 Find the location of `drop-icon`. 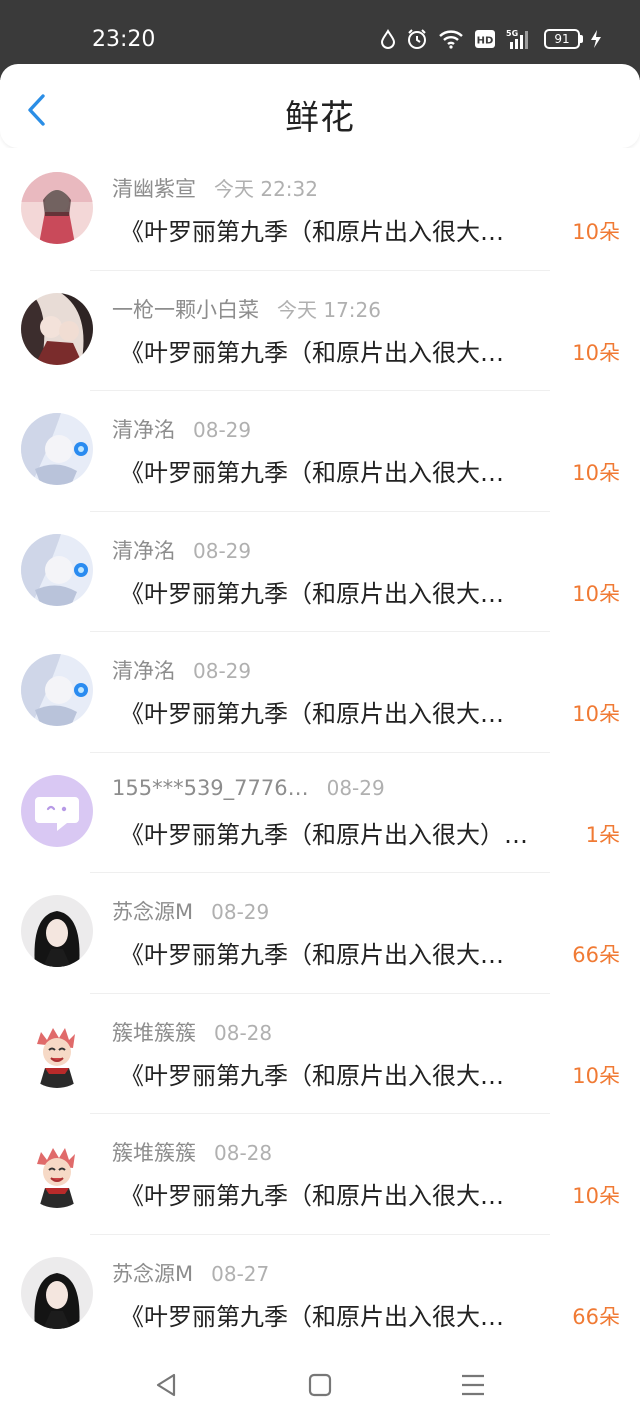

drop-icon is located at coordinates (388, 39).